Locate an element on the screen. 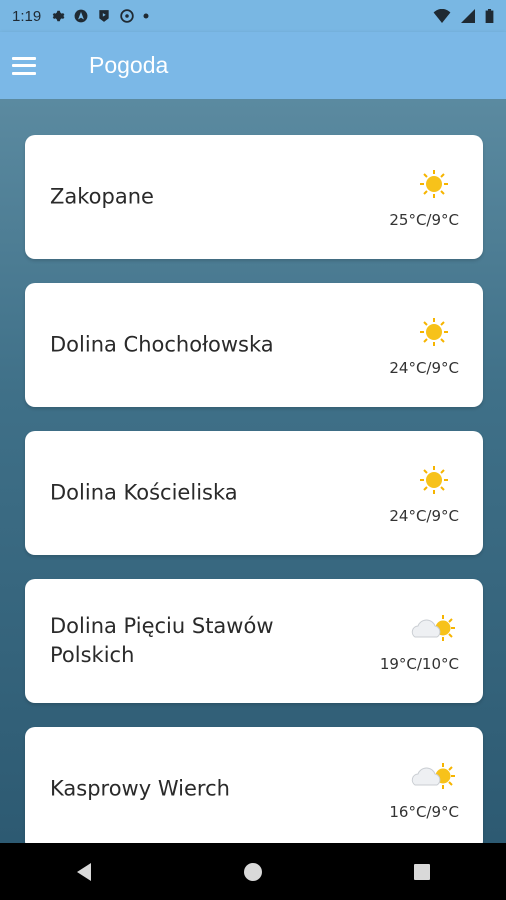  back-button is located at coordinates (84, 872).